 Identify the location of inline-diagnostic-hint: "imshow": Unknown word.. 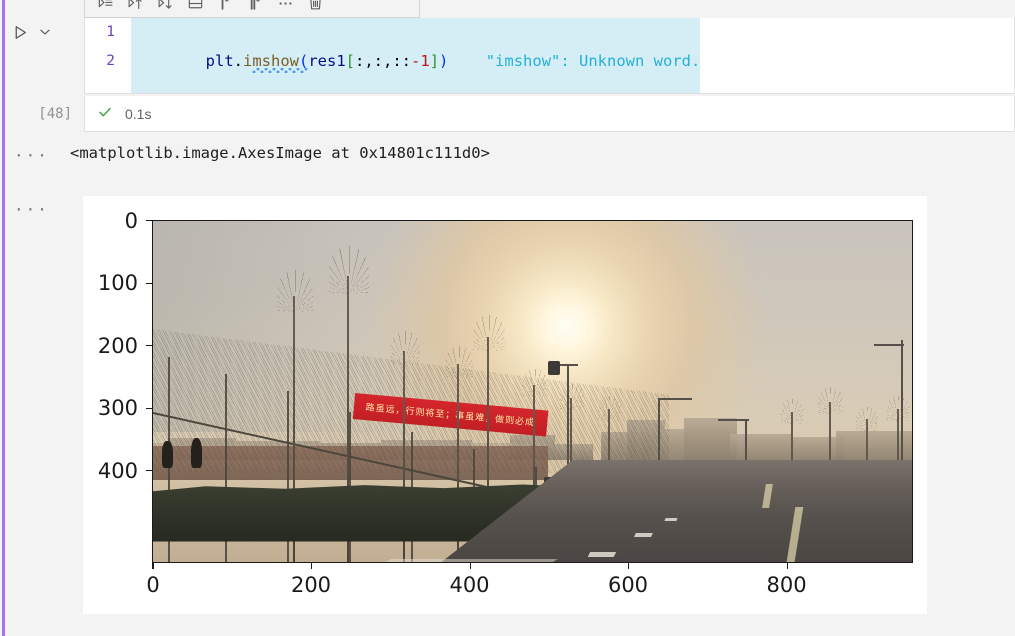
(593, 61).